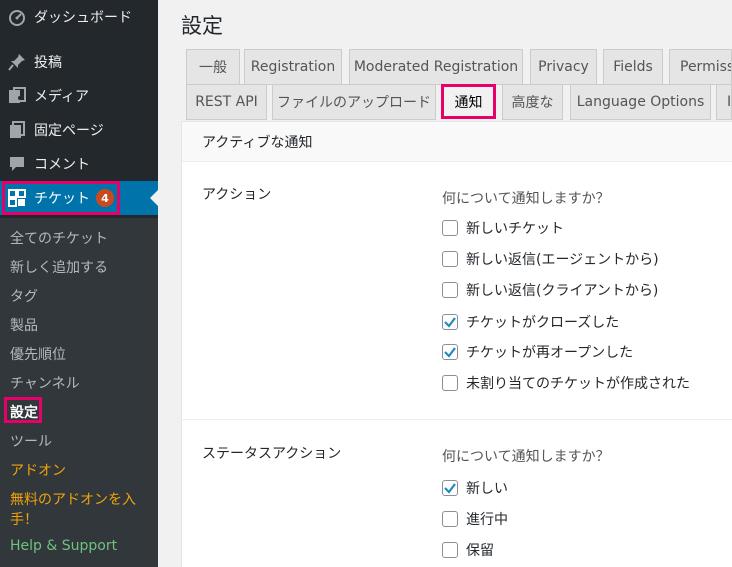 This screenshot has height=567, width=732. What do you see at coordinates (59, 238) in the screenshot?
I see `submenu-all-tickets: 全てのチケット` at bounding box center [59, 238].